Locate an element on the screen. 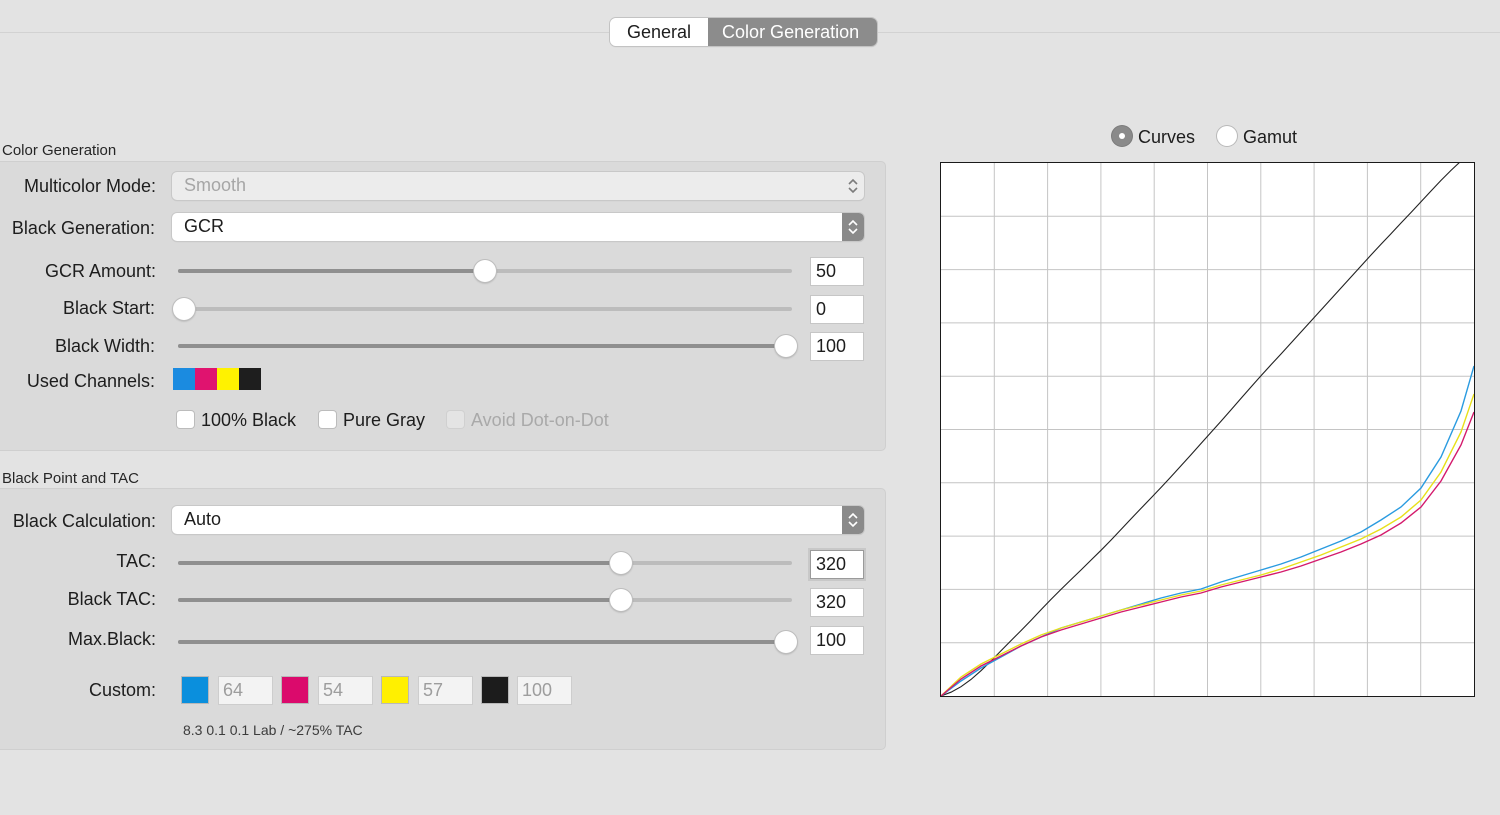 Image resolution: width=1500 pixels, height=815 pixels. black-tac-slider-track is located at coordinates (485, 600).